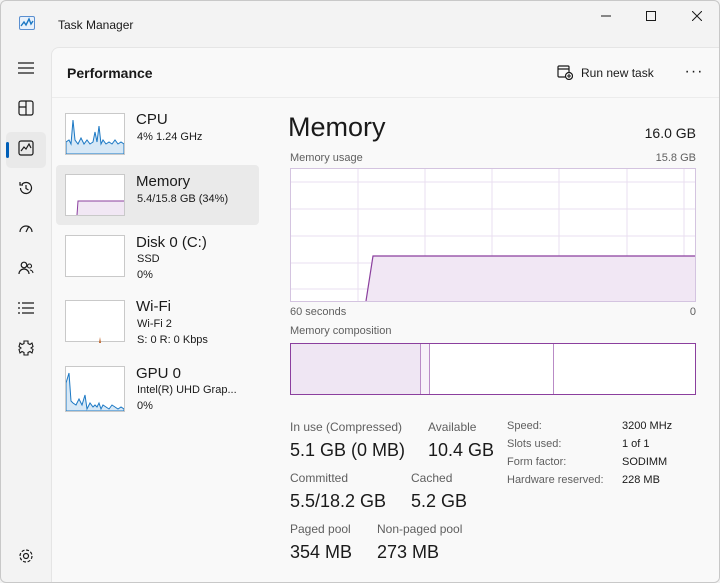  I want to click on device-disk: Disk 0 (C:) SSD 0%, so click(157, 261).